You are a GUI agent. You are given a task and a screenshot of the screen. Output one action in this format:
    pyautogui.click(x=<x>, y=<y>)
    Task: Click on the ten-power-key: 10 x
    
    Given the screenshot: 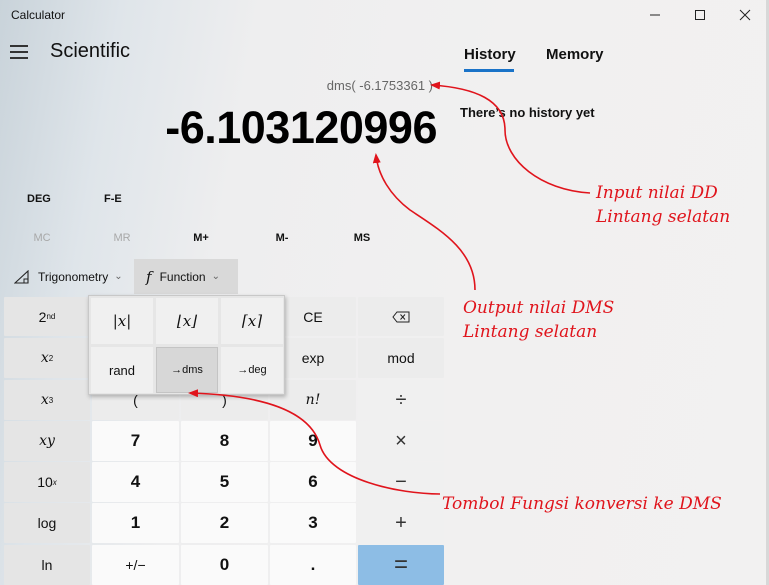 What is the action you would take?
    pyautogui.click(x=47, y=482)
    